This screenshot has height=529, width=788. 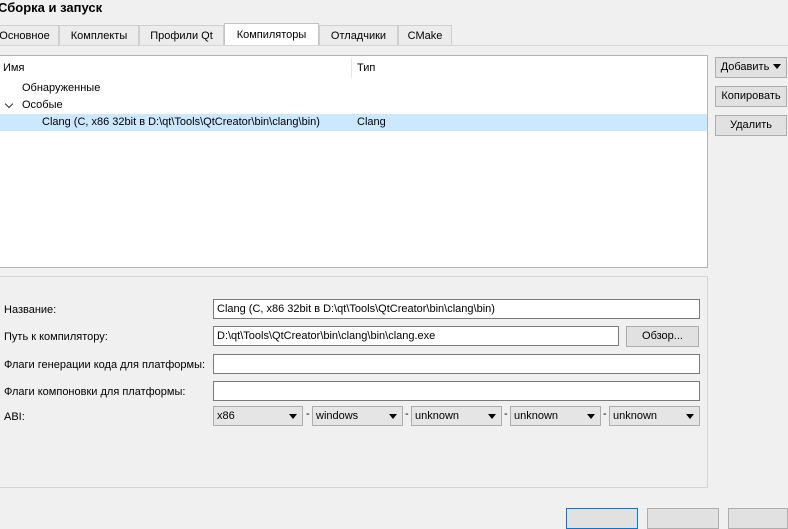 I want to click on abi-architecture-select: x86, so click(x=258, y=416).